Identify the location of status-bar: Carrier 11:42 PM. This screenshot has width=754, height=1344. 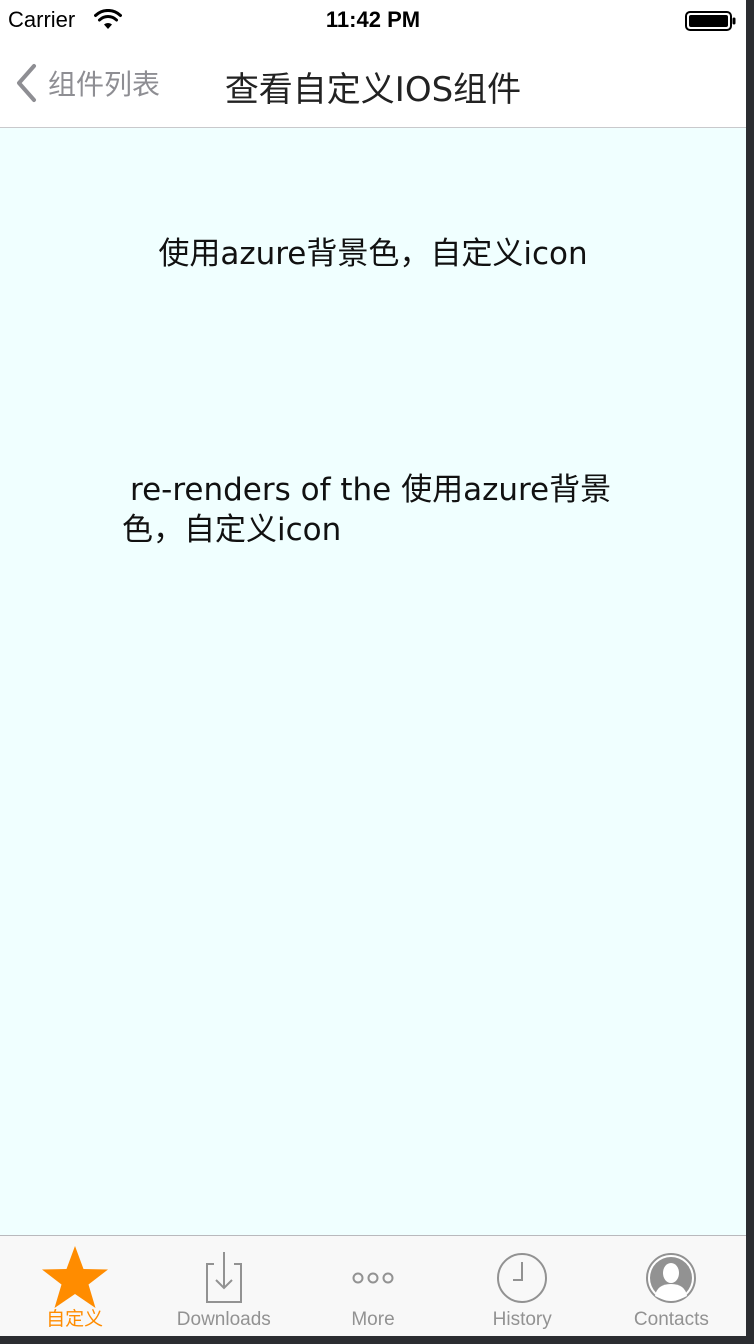
(373, 20).